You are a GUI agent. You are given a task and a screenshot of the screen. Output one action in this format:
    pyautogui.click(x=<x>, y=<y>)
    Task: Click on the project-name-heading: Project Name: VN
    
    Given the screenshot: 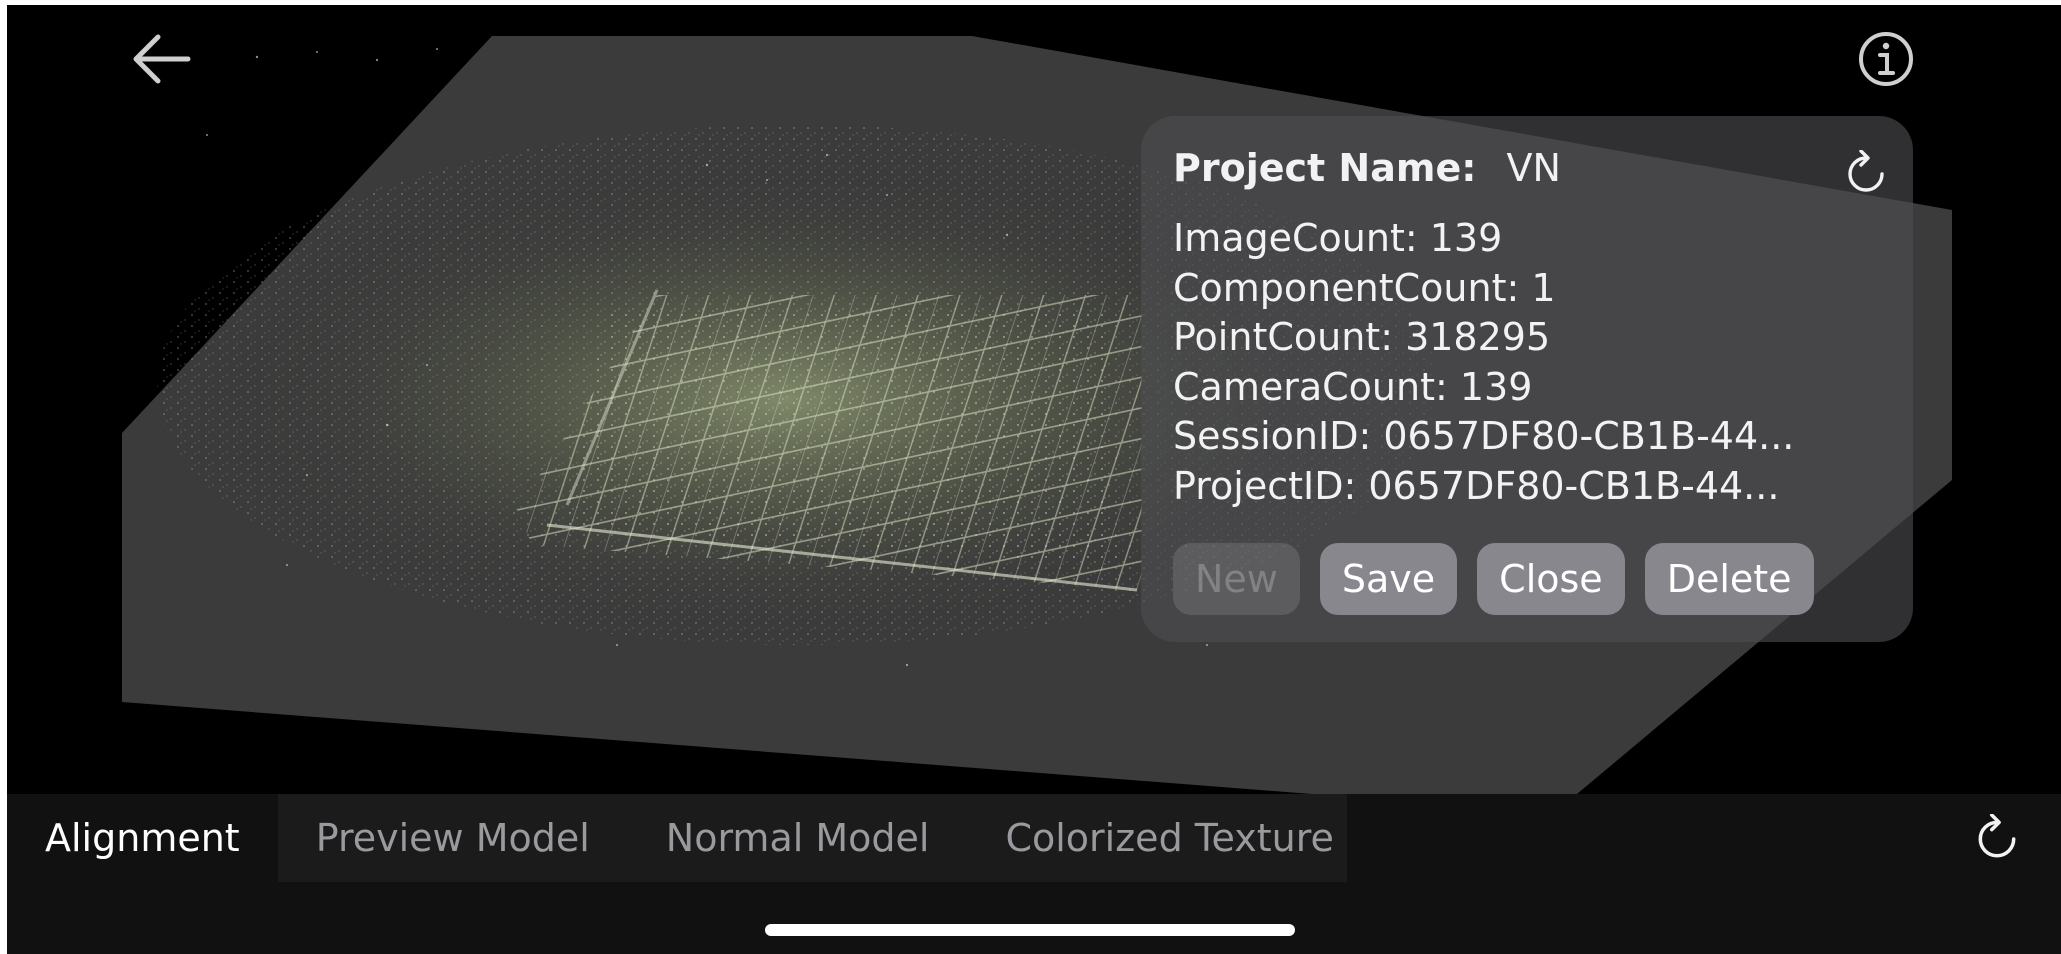 What is the action you would take?
    pyautogui.click(x=1367, y=168)
    